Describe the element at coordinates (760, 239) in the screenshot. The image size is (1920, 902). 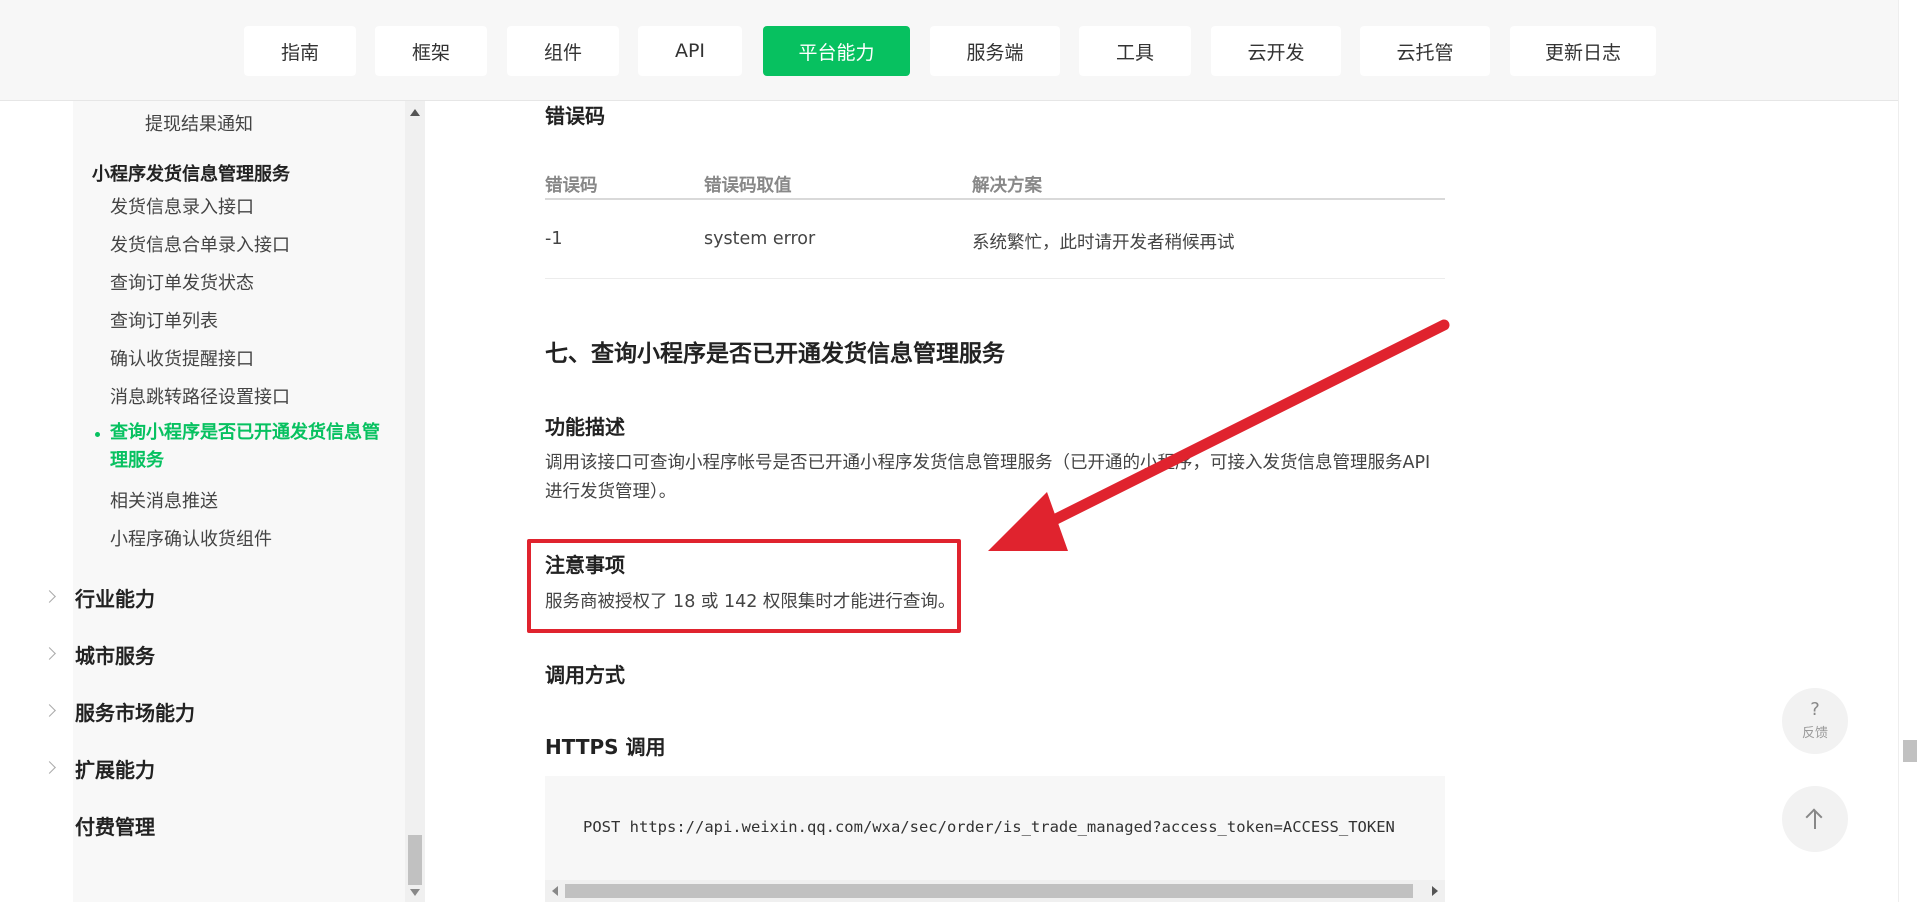
I see `table-cell-value: system error` at that location.